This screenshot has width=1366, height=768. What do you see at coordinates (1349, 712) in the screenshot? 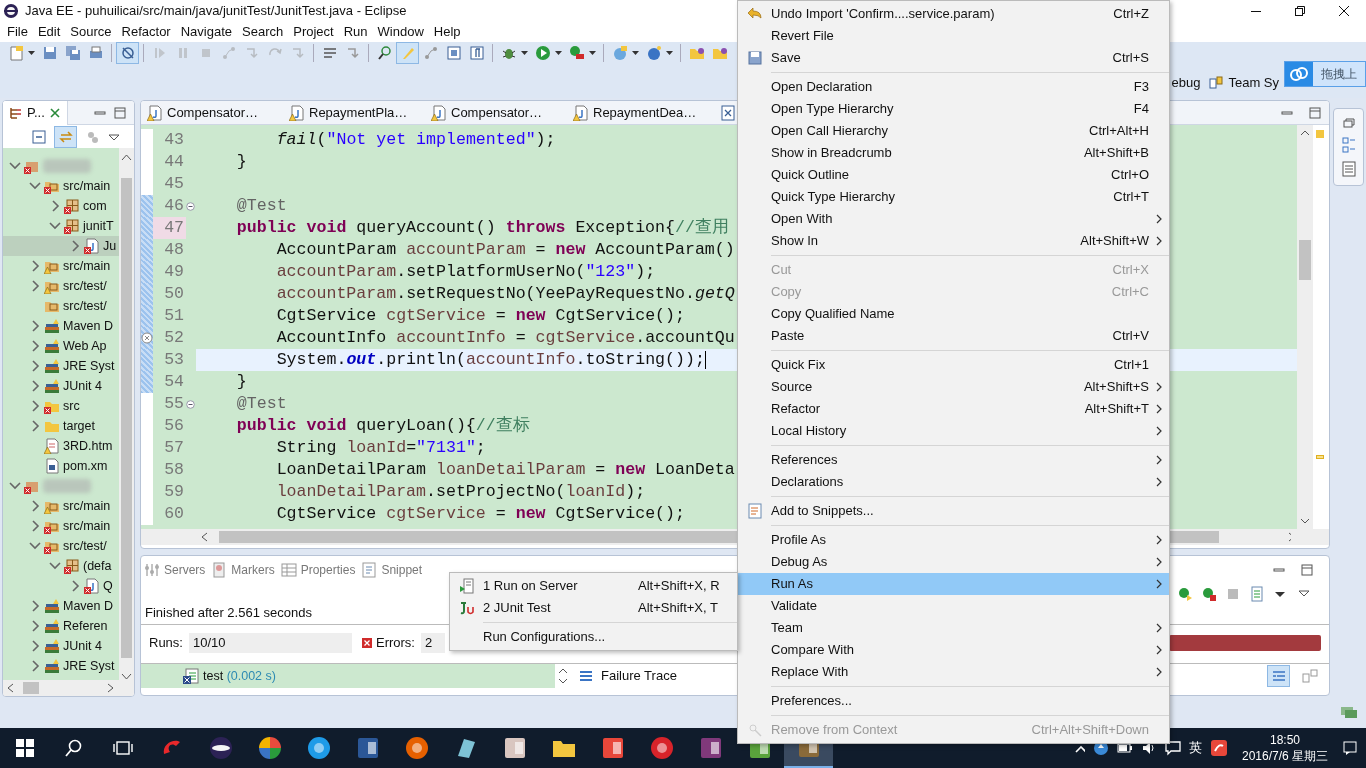
I see `progress-view-icon` at bounding box center [1349, 712].